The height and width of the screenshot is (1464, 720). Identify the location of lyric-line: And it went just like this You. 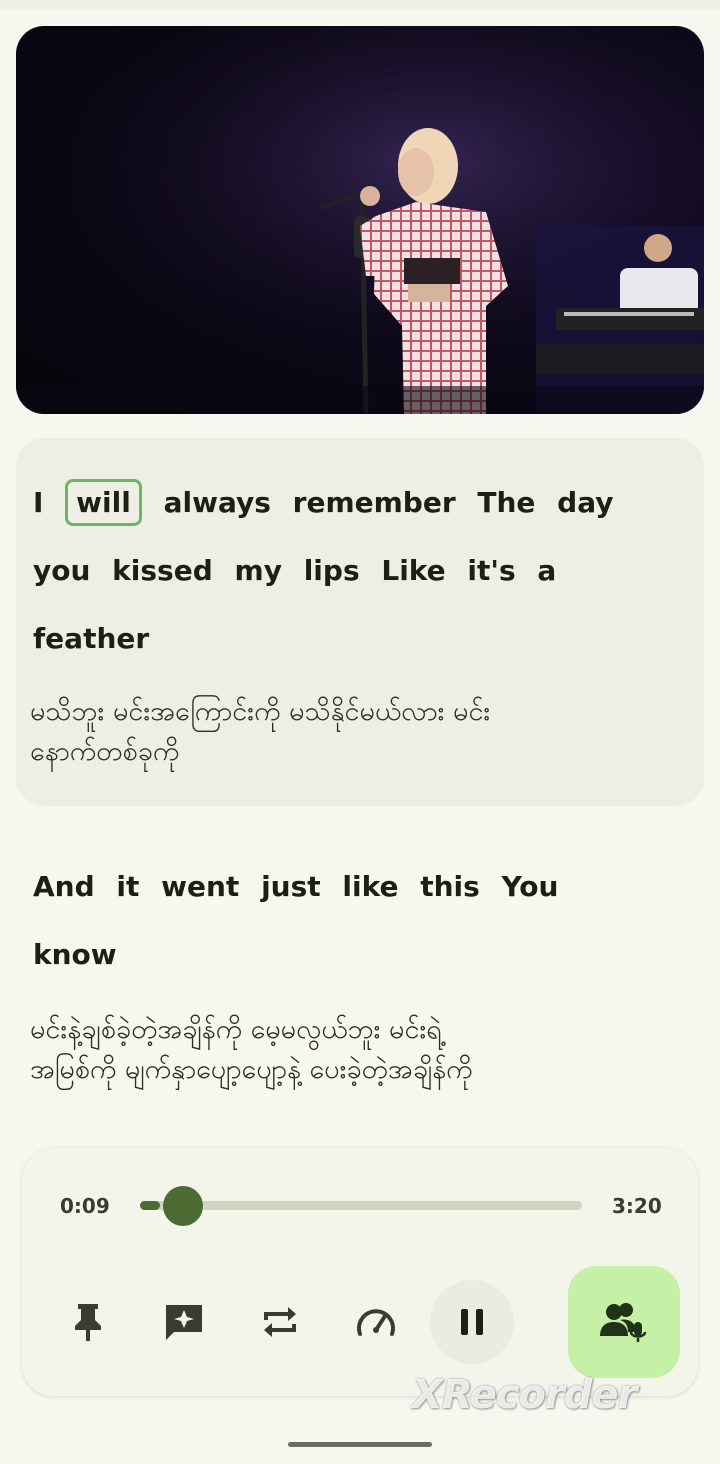
(295, 886).